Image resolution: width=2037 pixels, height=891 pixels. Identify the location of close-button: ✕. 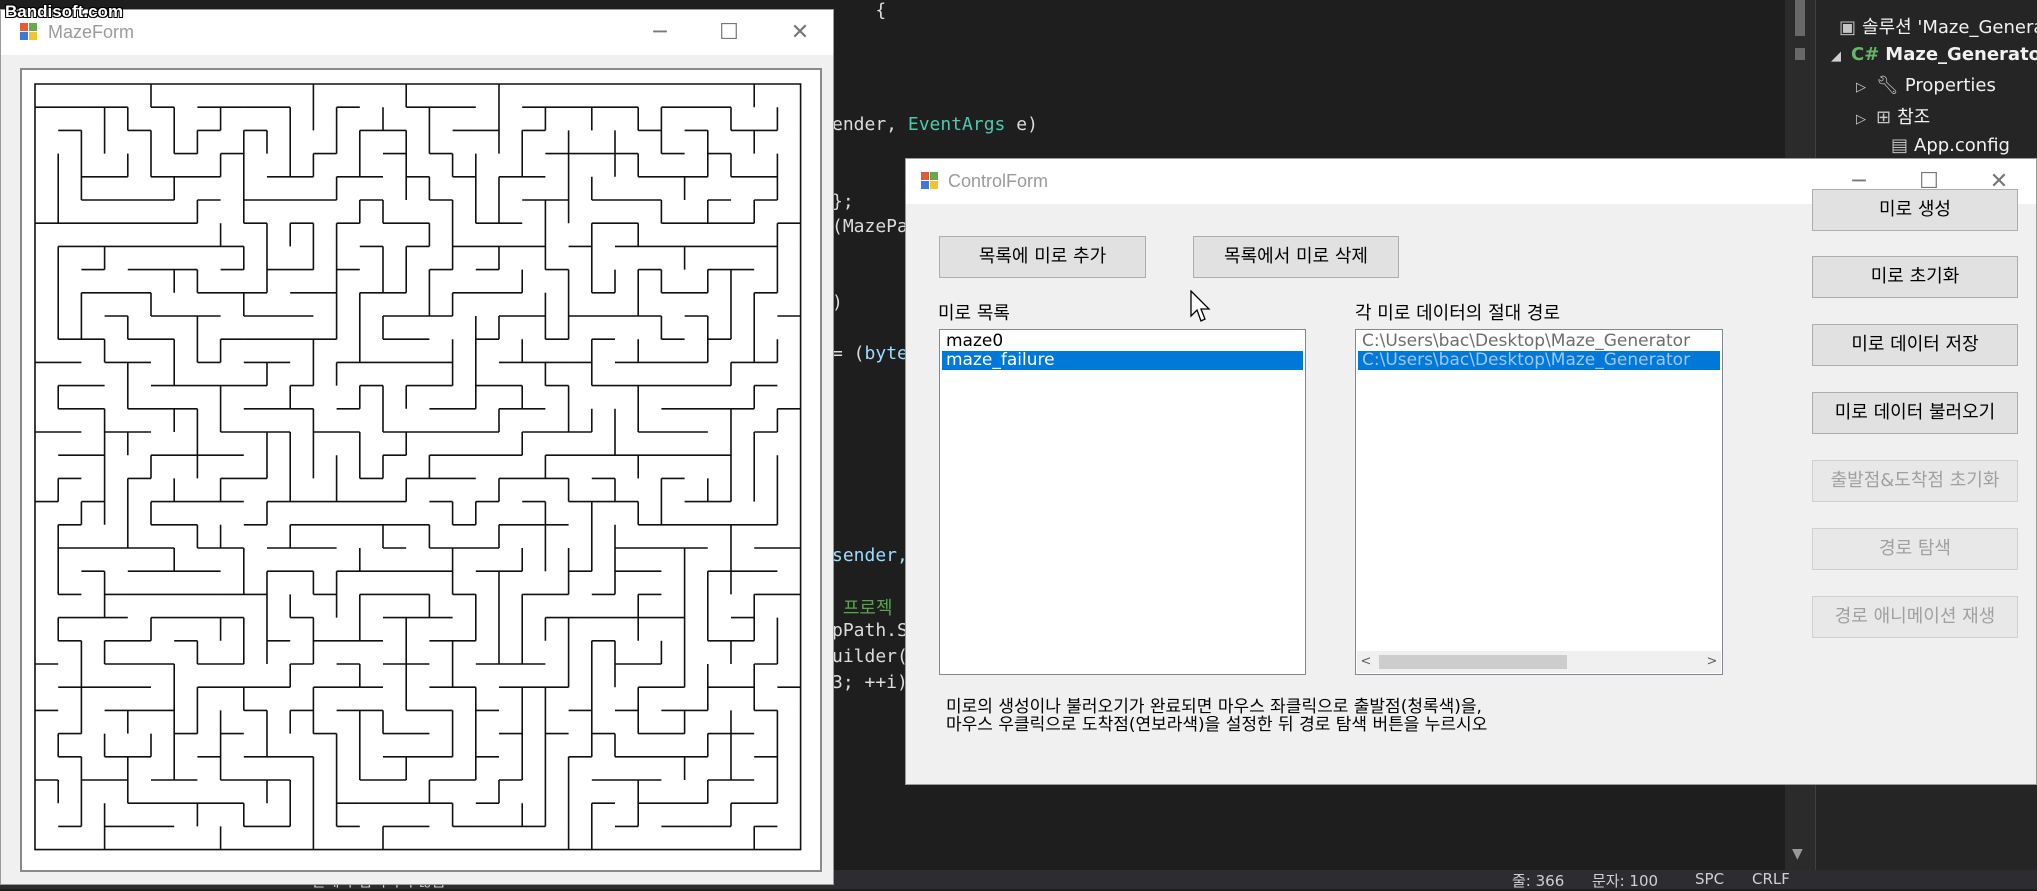
(800, 33).